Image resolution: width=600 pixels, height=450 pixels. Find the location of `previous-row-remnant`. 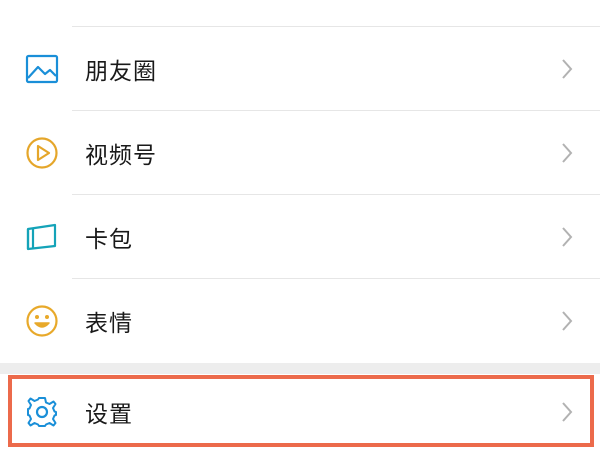

previous-row-remnant is located at coordinates (300, 13).